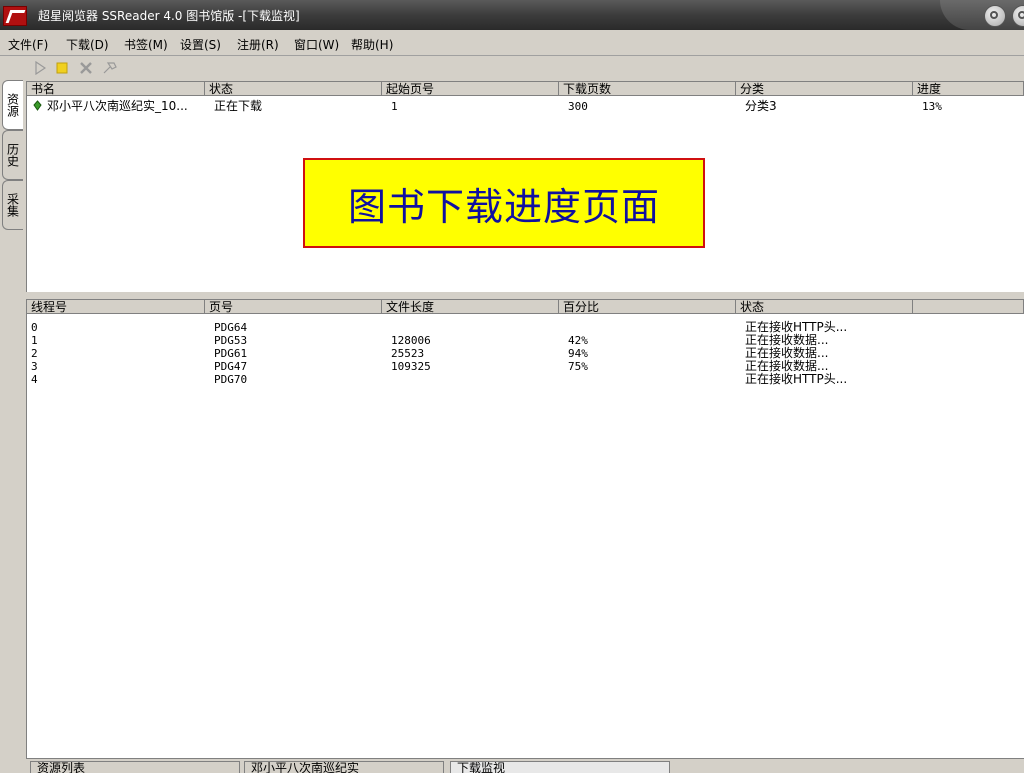  Describe the element at coordinates (231, 327) in the screenshot. I see `thread-page: PDG64` at that location.